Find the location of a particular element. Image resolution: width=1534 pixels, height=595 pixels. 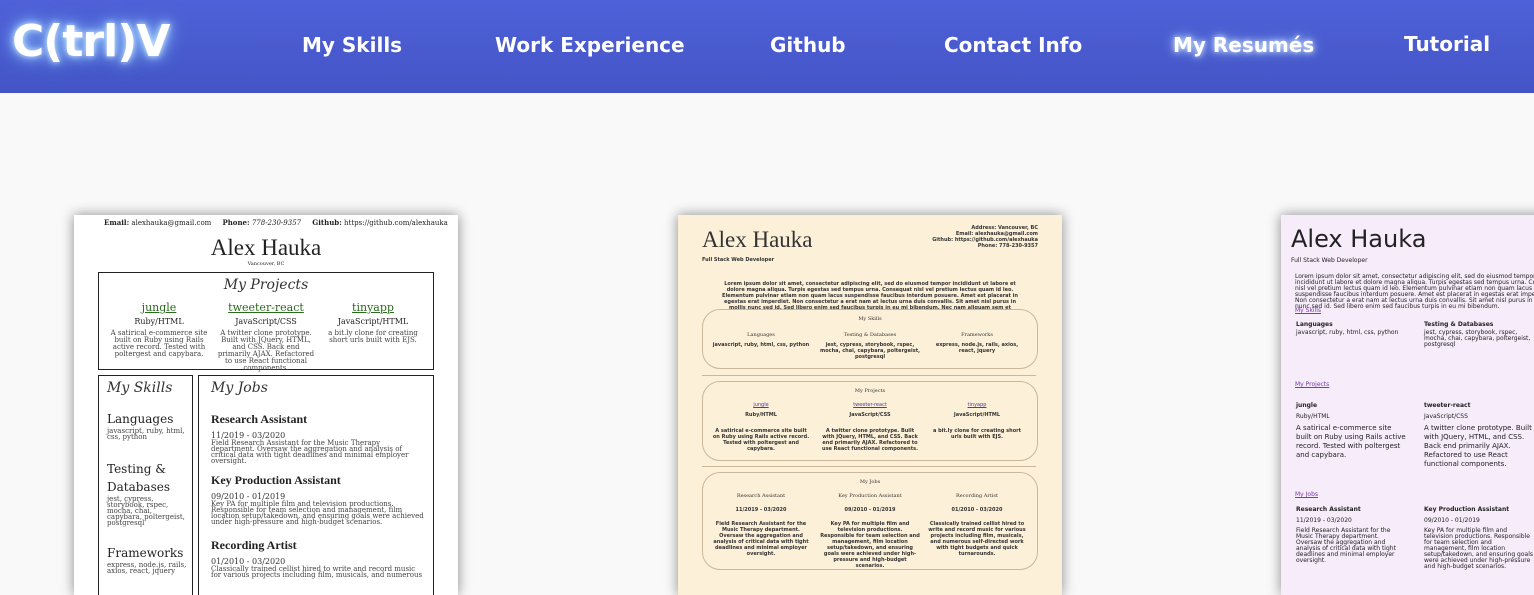

skill-heading: Frameworks is located at coordinates (145, 553).